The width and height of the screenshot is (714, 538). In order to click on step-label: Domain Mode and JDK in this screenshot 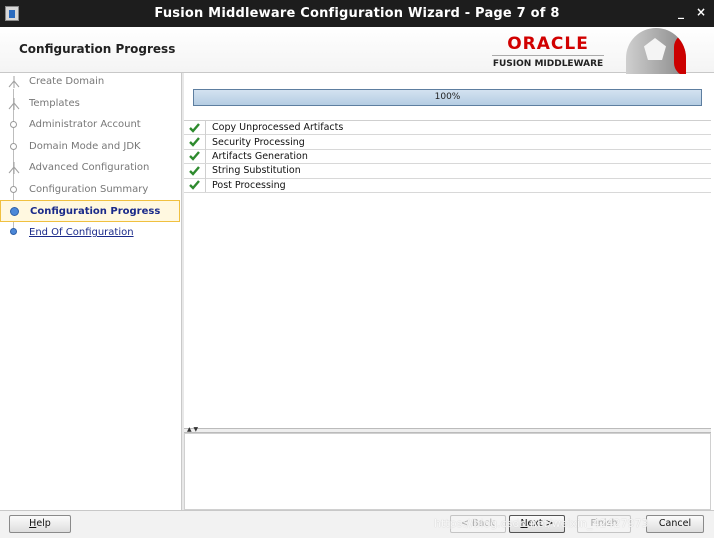, I will do `click(85, 146)`.